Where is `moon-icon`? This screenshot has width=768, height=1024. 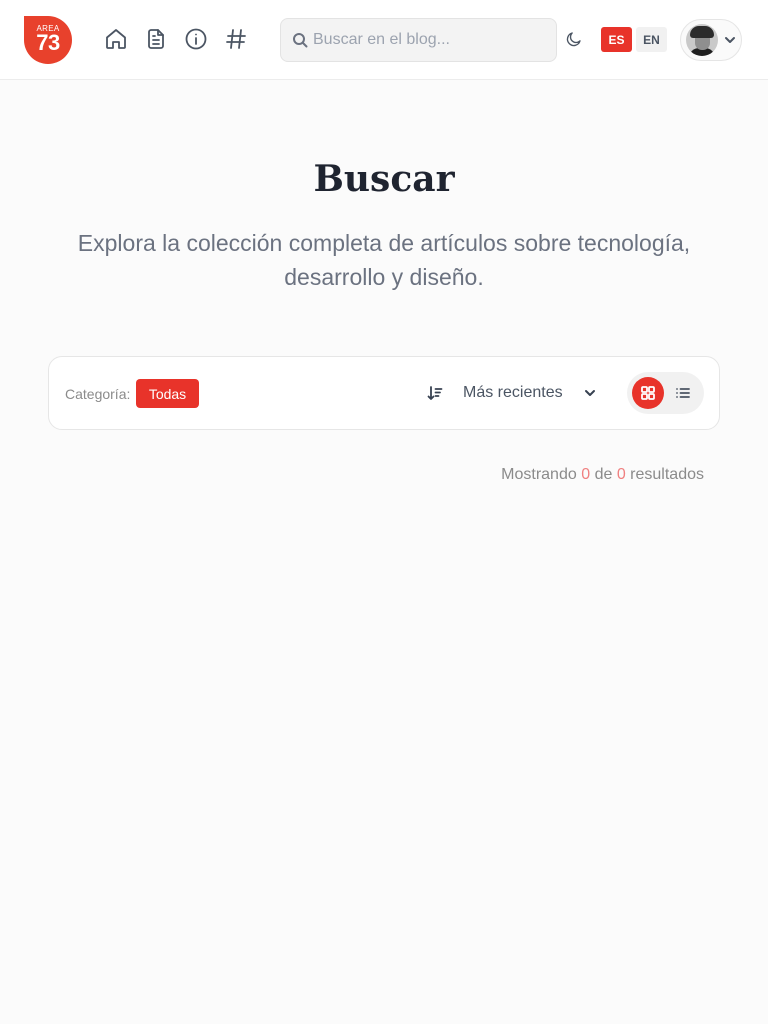 moon-icon is located at coordinates (573, 39).